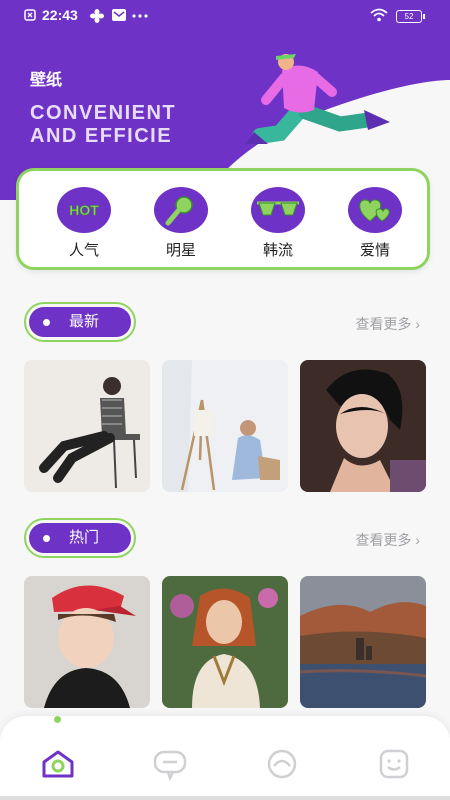 This screenshot has height=800, width=450. I want to click on home-indicator, so click(225, 798).